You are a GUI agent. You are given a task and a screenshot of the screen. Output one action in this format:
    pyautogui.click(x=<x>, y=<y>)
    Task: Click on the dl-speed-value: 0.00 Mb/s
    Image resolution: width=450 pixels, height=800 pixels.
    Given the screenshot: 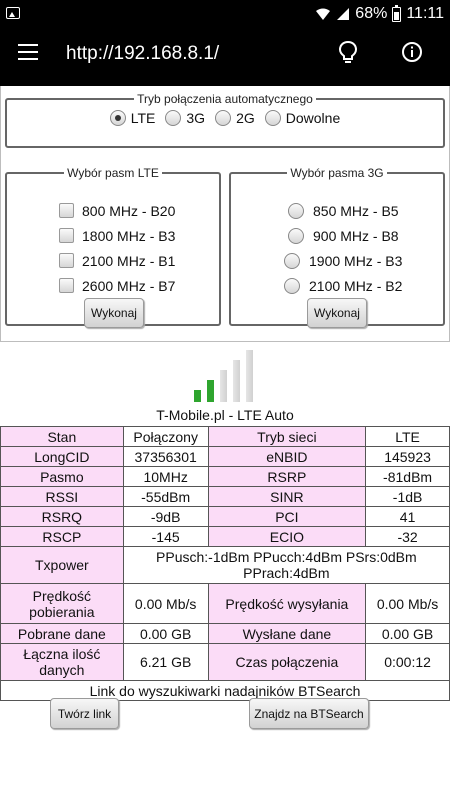 What is the action you would take?
    pyautogui.click(x=165, y=603)
    